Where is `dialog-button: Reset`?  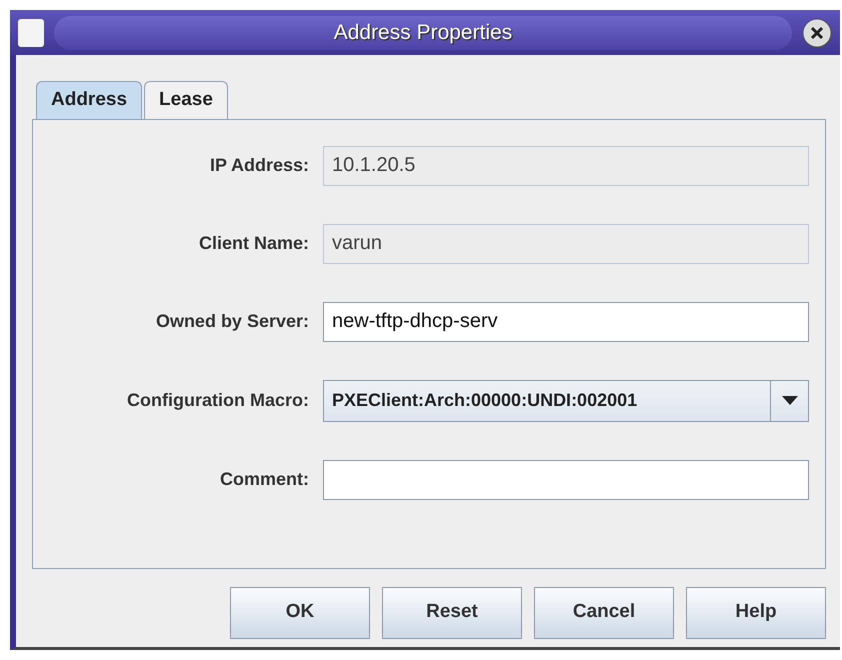 dialog-button: Reset is located at coordinates (452, 612).